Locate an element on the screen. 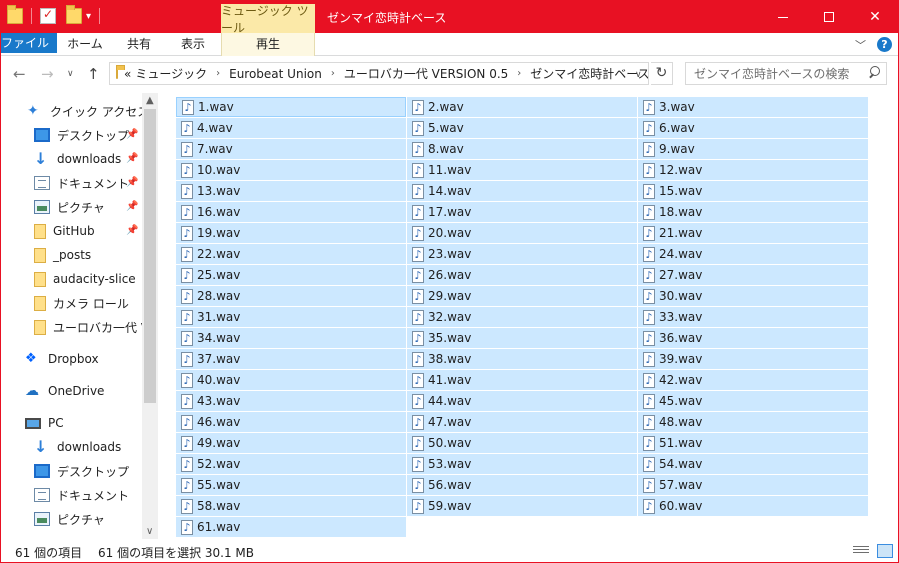 This screenshot has height=563, width=899. file-item: ♪ 10.wav is located at coordinates (291, 170).